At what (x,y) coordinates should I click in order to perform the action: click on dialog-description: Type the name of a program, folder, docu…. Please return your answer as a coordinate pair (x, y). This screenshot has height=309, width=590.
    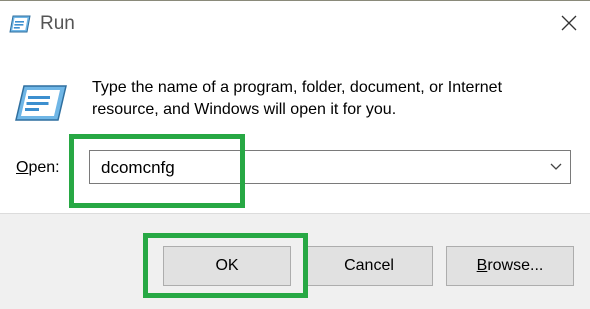
    Looking at the image, I should click on (297, 98).